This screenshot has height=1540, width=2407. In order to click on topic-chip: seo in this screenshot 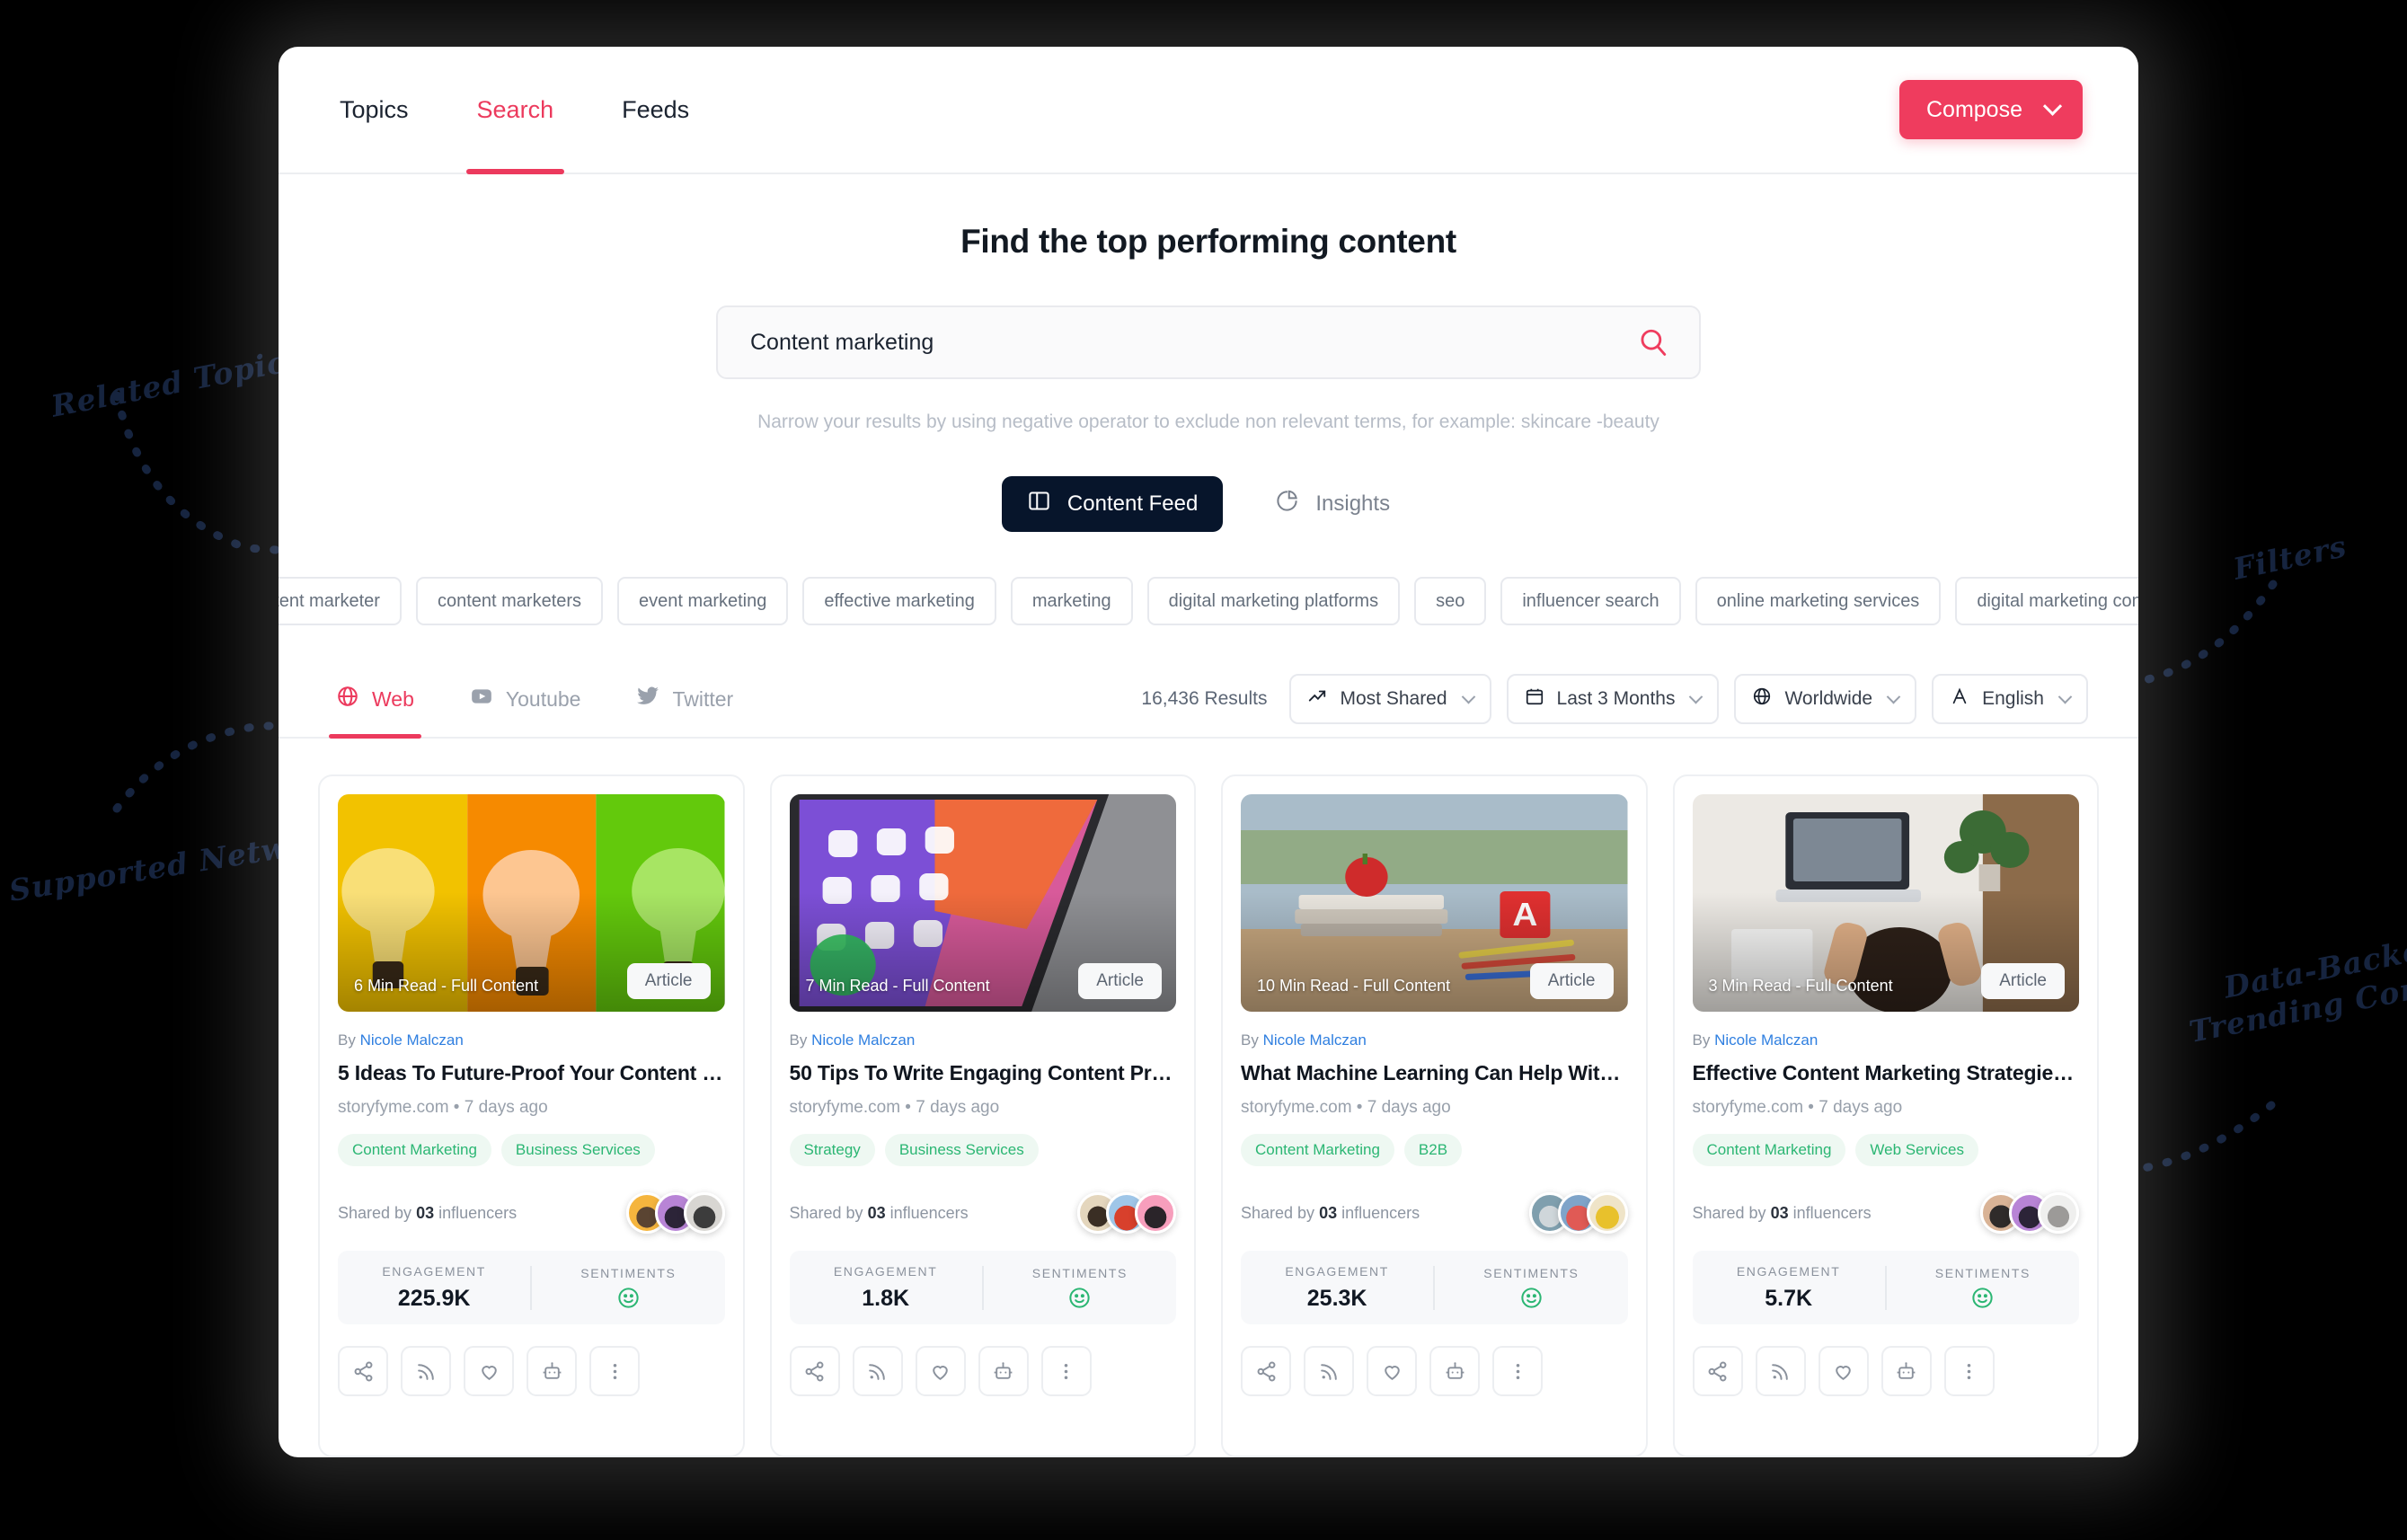, I will do `click(1450, 601)`.